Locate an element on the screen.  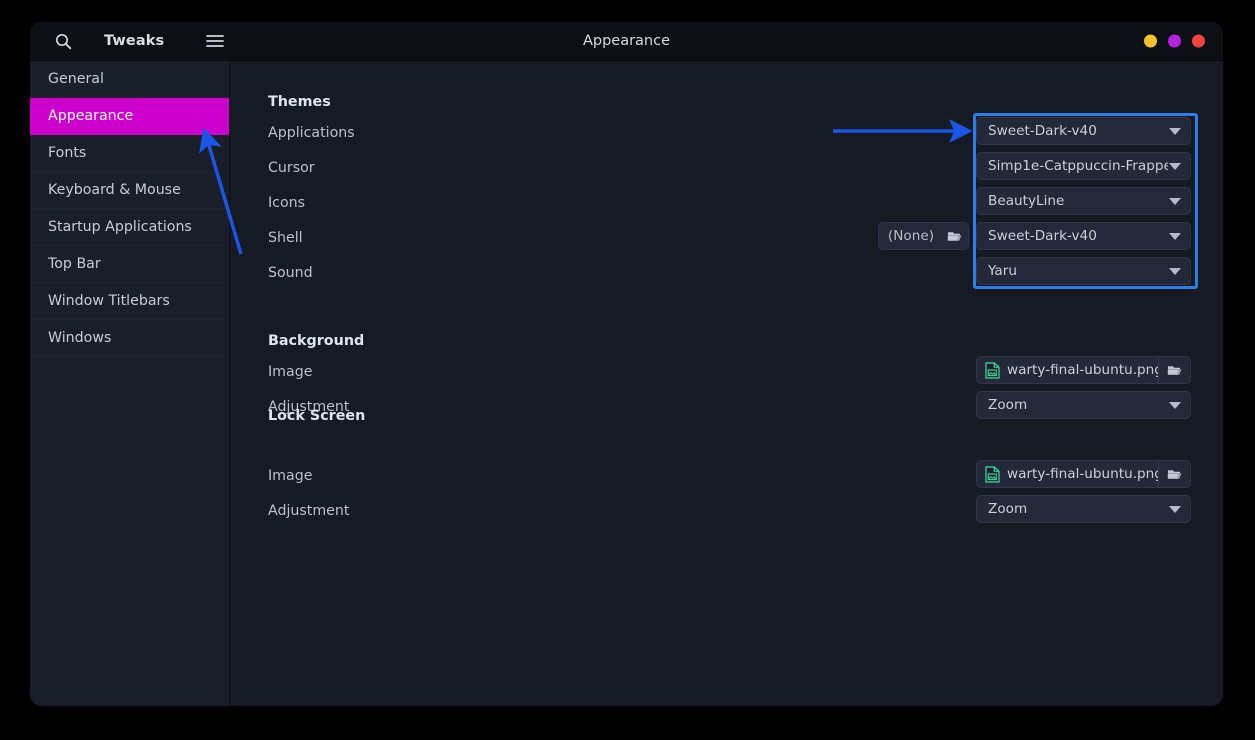
sidebar-item-windows: Windows is located at coordinates (129, 338).